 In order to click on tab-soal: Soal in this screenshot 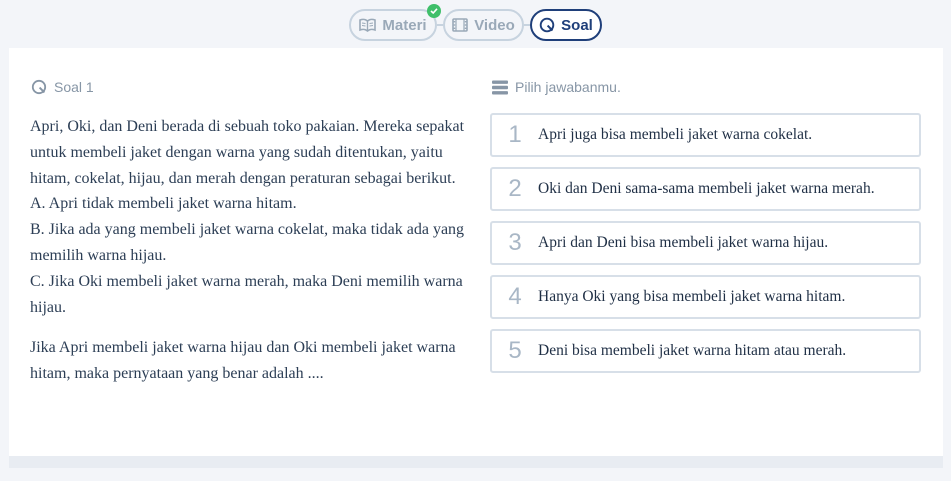, I will do `click(566, 25)`.